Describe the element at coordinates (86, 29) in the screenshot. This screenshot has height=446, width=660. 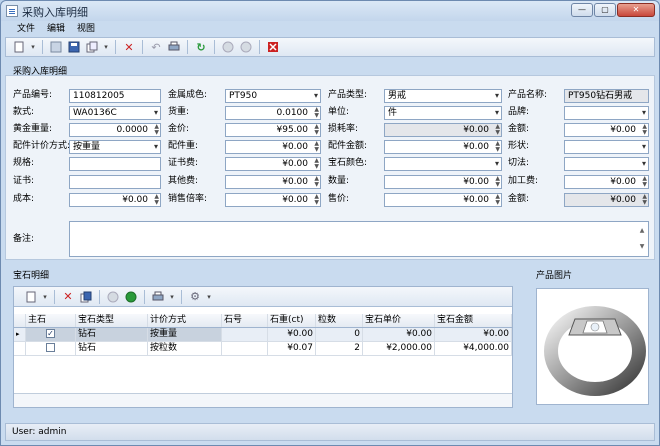
I see `menu-view: 视图` at that location.